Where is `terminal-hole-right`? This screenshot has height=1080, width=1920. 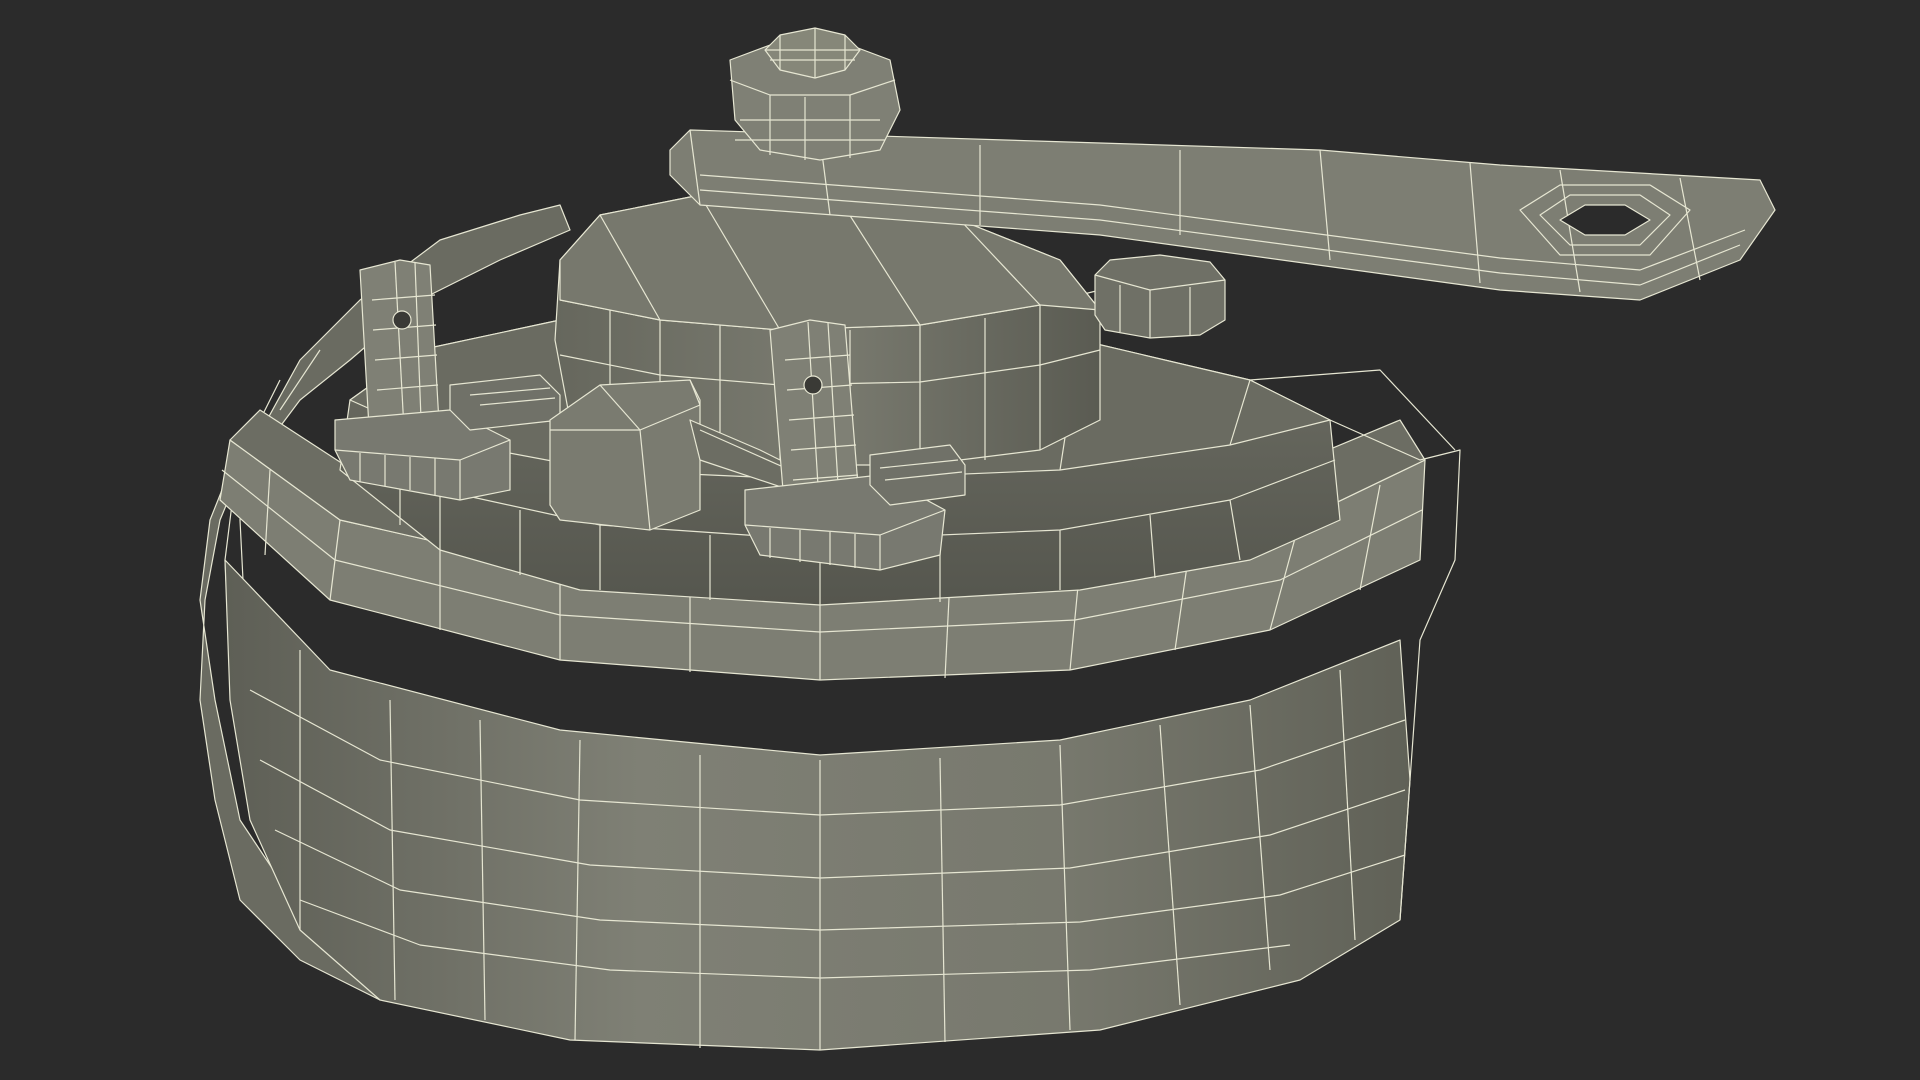 terminal-hole-right is located at coordinates (813, 385).